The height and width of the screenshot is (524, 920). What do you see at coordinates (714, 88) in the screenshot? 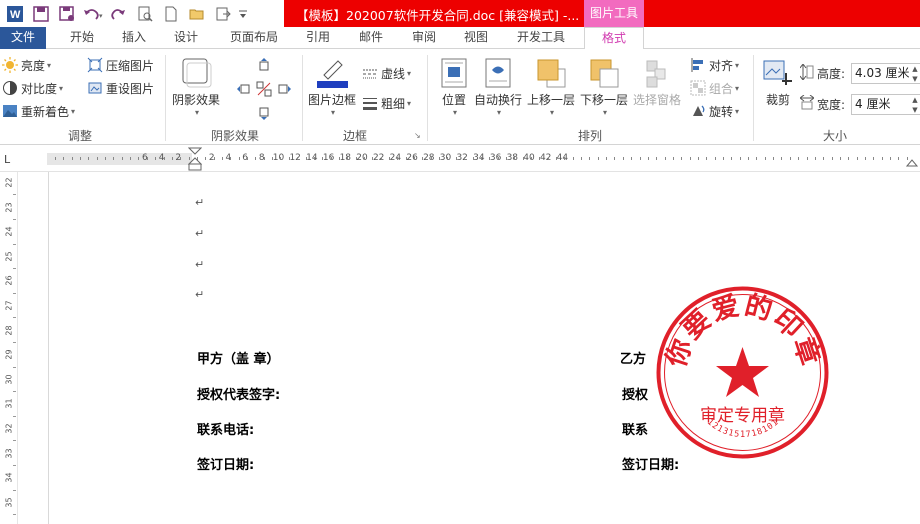
I see `group-objects-button: 组合 ▾` at bounding box center [714, 88].